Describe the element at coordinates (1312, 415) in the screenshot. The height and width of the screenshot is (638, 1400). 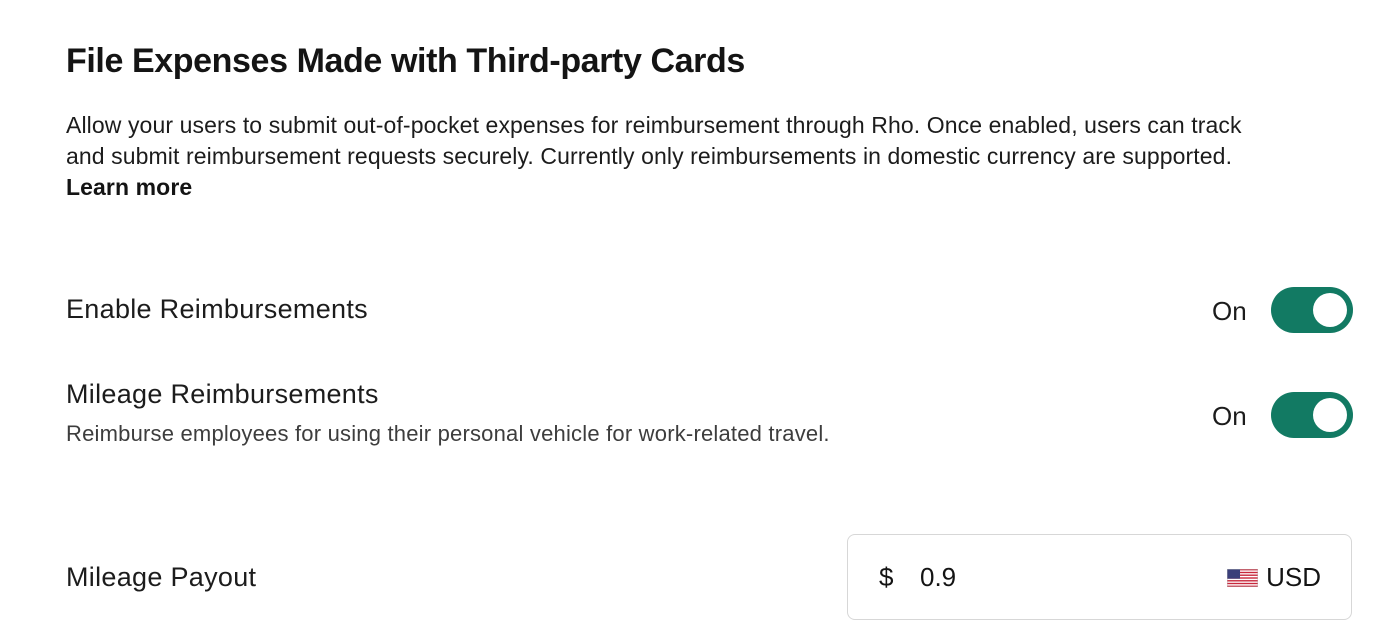
I see `mileage-reimbursements-toggle` at that location.